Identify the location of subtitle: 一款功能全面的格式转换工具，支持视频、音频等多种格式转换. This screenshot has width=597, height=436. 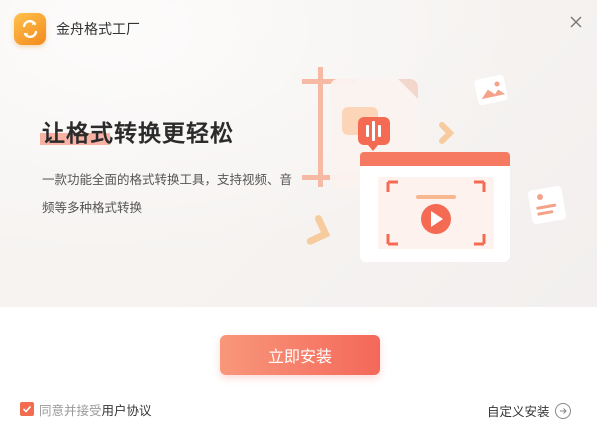
(167, 193).